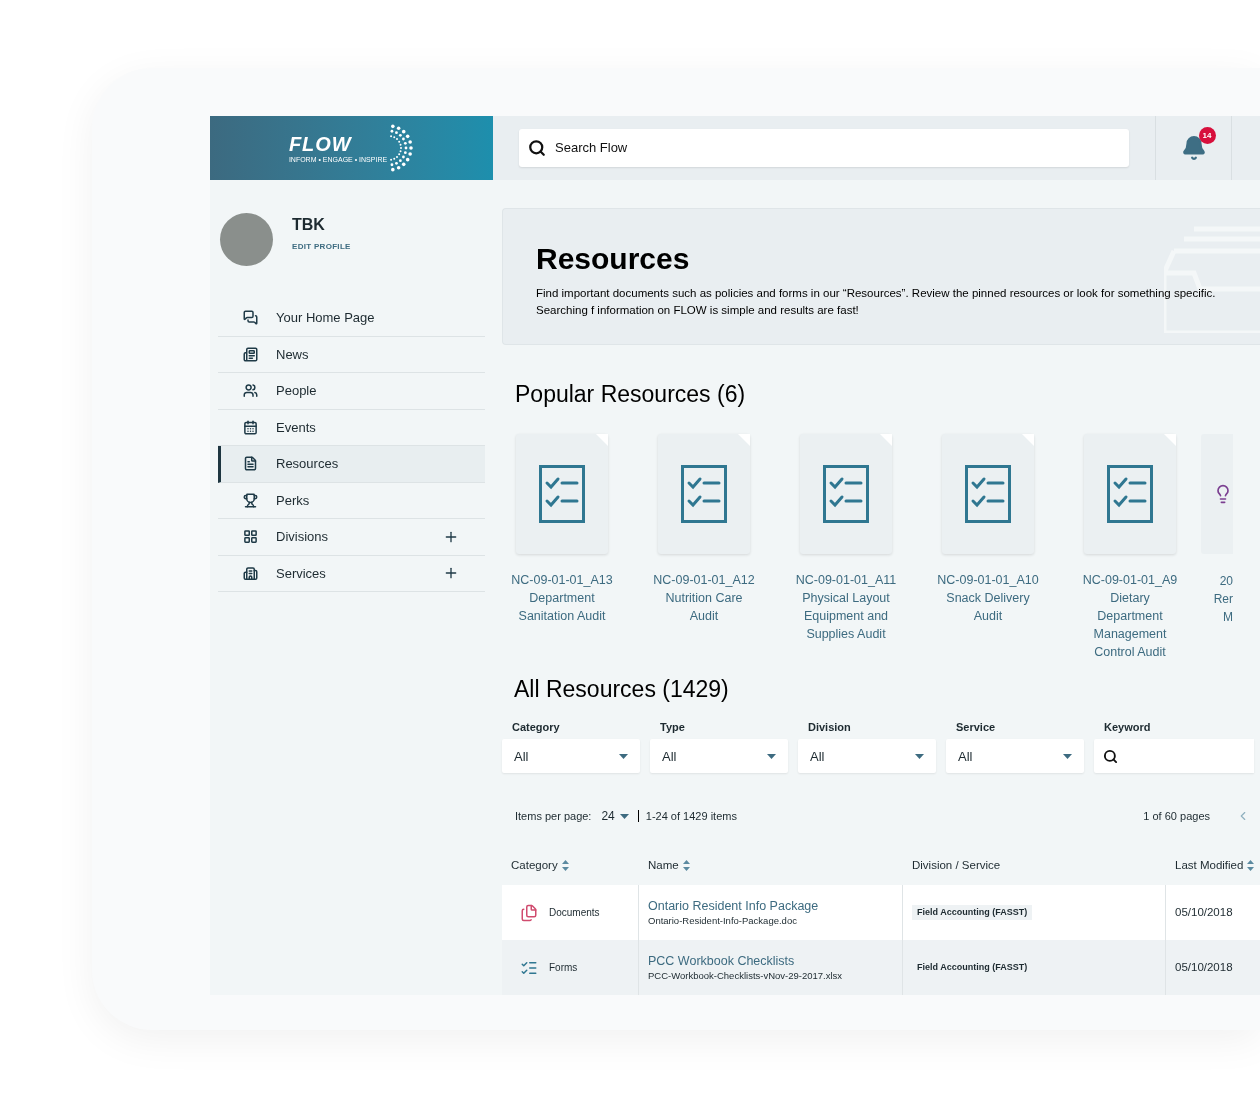 This screenshot has width=1260, height=1100. Describe the element at coordinates (615, 816) in the screenshot. I see `items-per-page-dropdown: 24` at that location.